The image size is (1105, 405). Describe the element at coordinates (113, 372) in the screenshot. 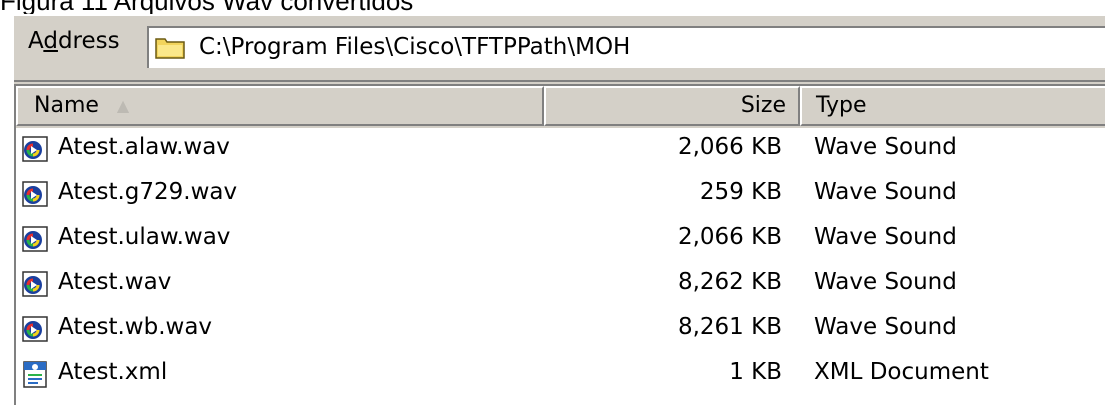

I see `file-name: Atest.xml` at that location.